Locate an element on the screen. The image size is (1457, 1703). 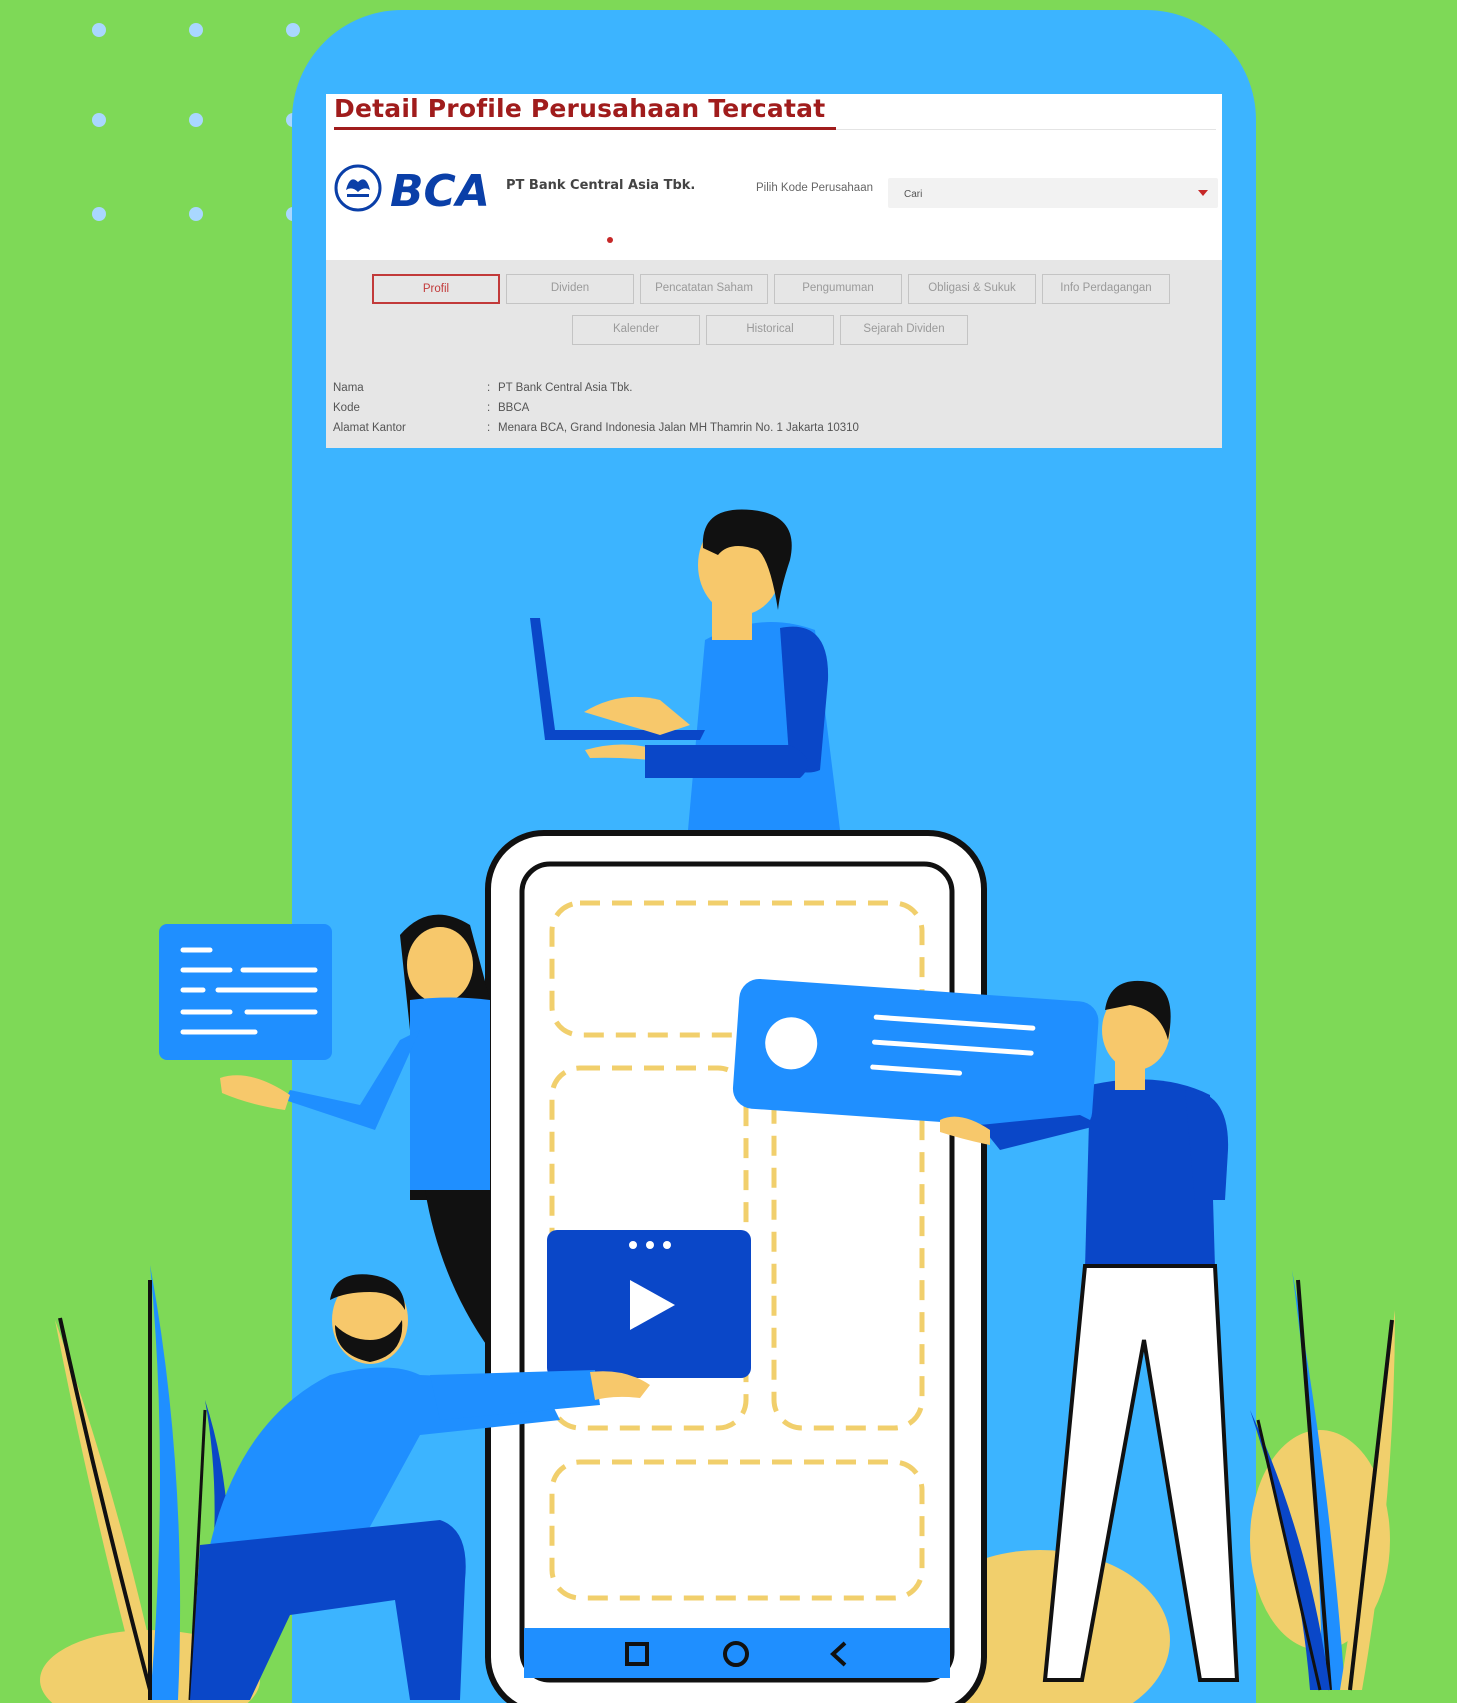
right-plants is located at coordinates (1322, 1480).